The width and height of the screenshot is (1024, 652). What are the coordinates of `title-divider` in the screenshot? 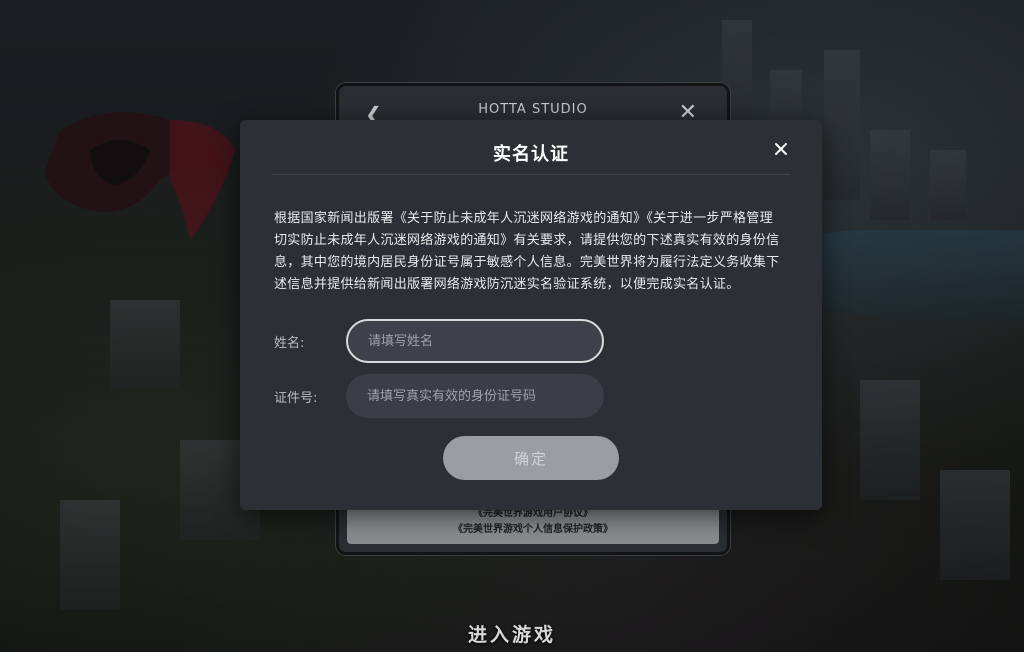 It's located at (531, 174).